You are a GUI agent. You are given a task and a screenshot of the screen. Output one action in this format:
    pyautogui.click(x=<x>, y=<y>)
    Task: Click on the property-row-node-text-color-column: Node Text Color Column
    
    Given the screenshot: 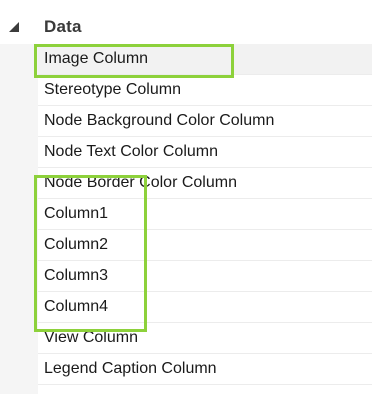 What is the action you would take?
    pyautogui.click(x=205, y=152)
    